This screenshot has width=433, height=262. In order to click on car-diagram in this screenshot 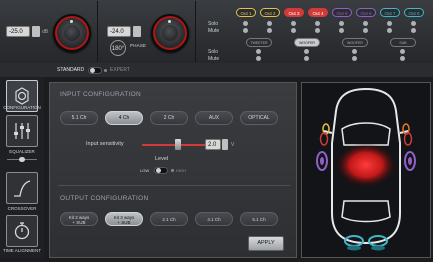, I will do `click(366, 169)`.